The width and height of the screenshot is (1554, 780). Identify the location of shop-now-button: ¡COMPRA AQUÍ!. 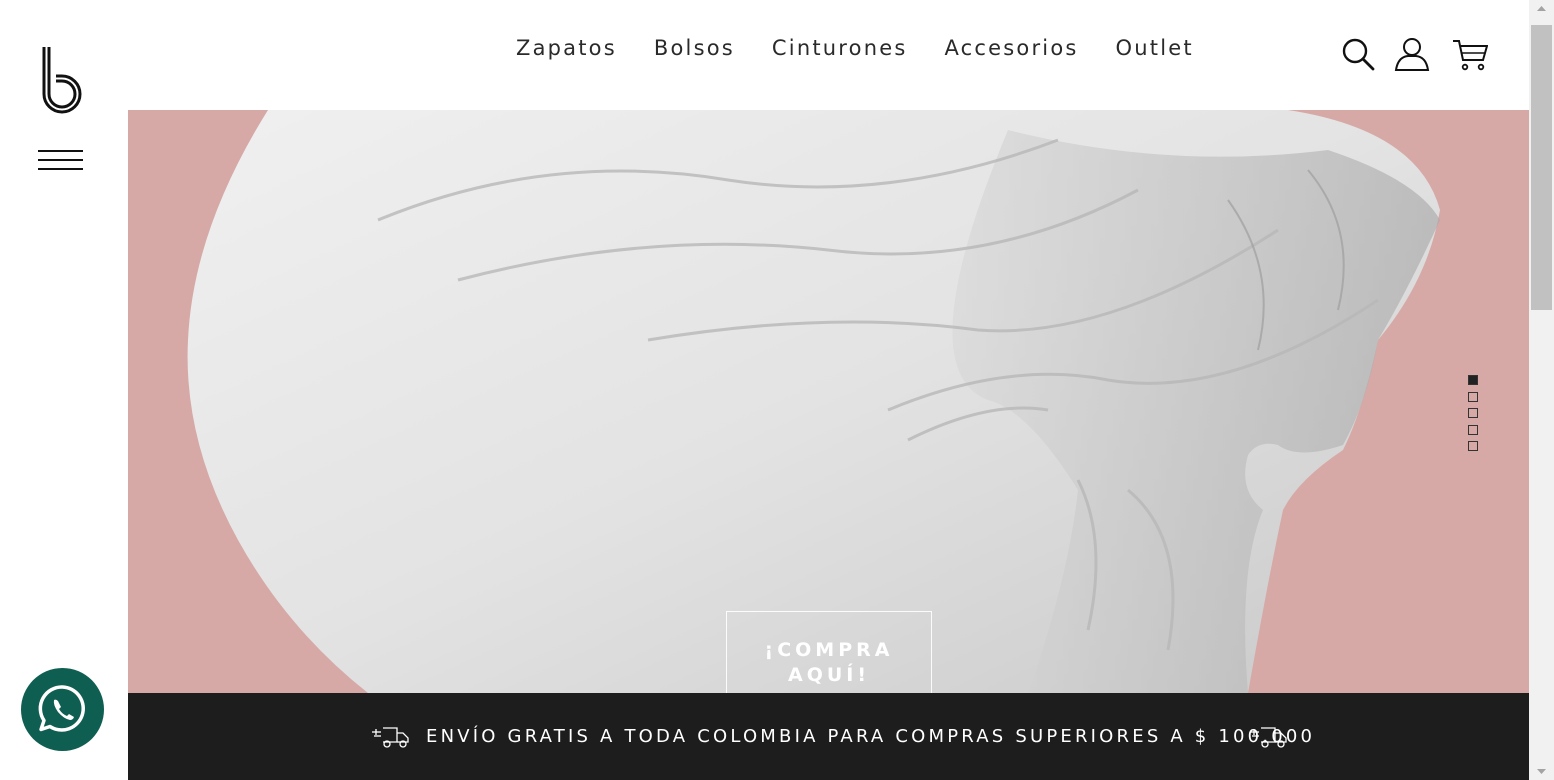
(829, 652).